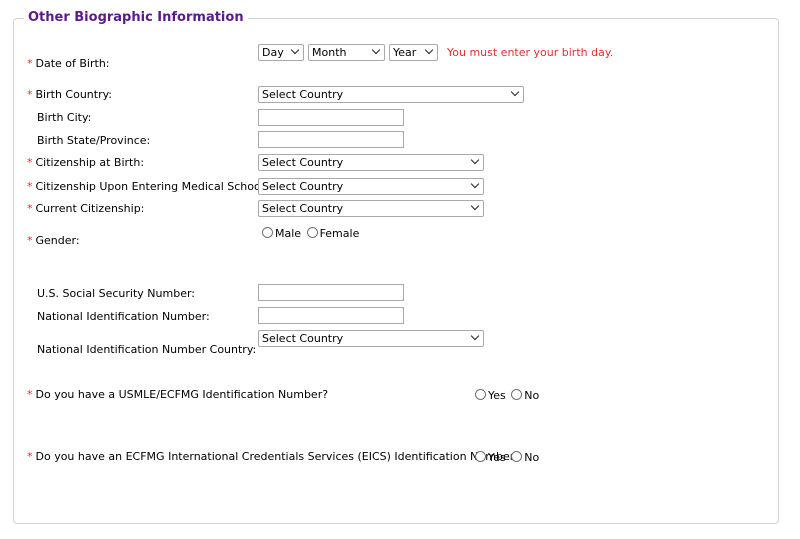  Describe the element at coordinates (123, 316) in the screenshot. I see `national-id-label: National Identification Number:` at that location.